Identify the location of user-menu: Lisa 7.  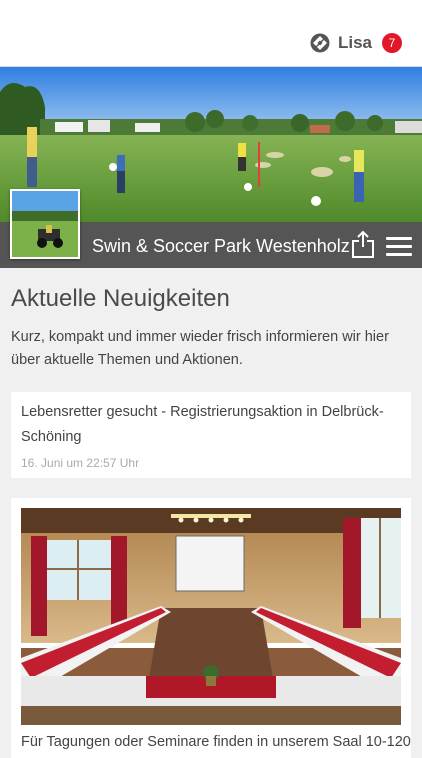
(356, 43).